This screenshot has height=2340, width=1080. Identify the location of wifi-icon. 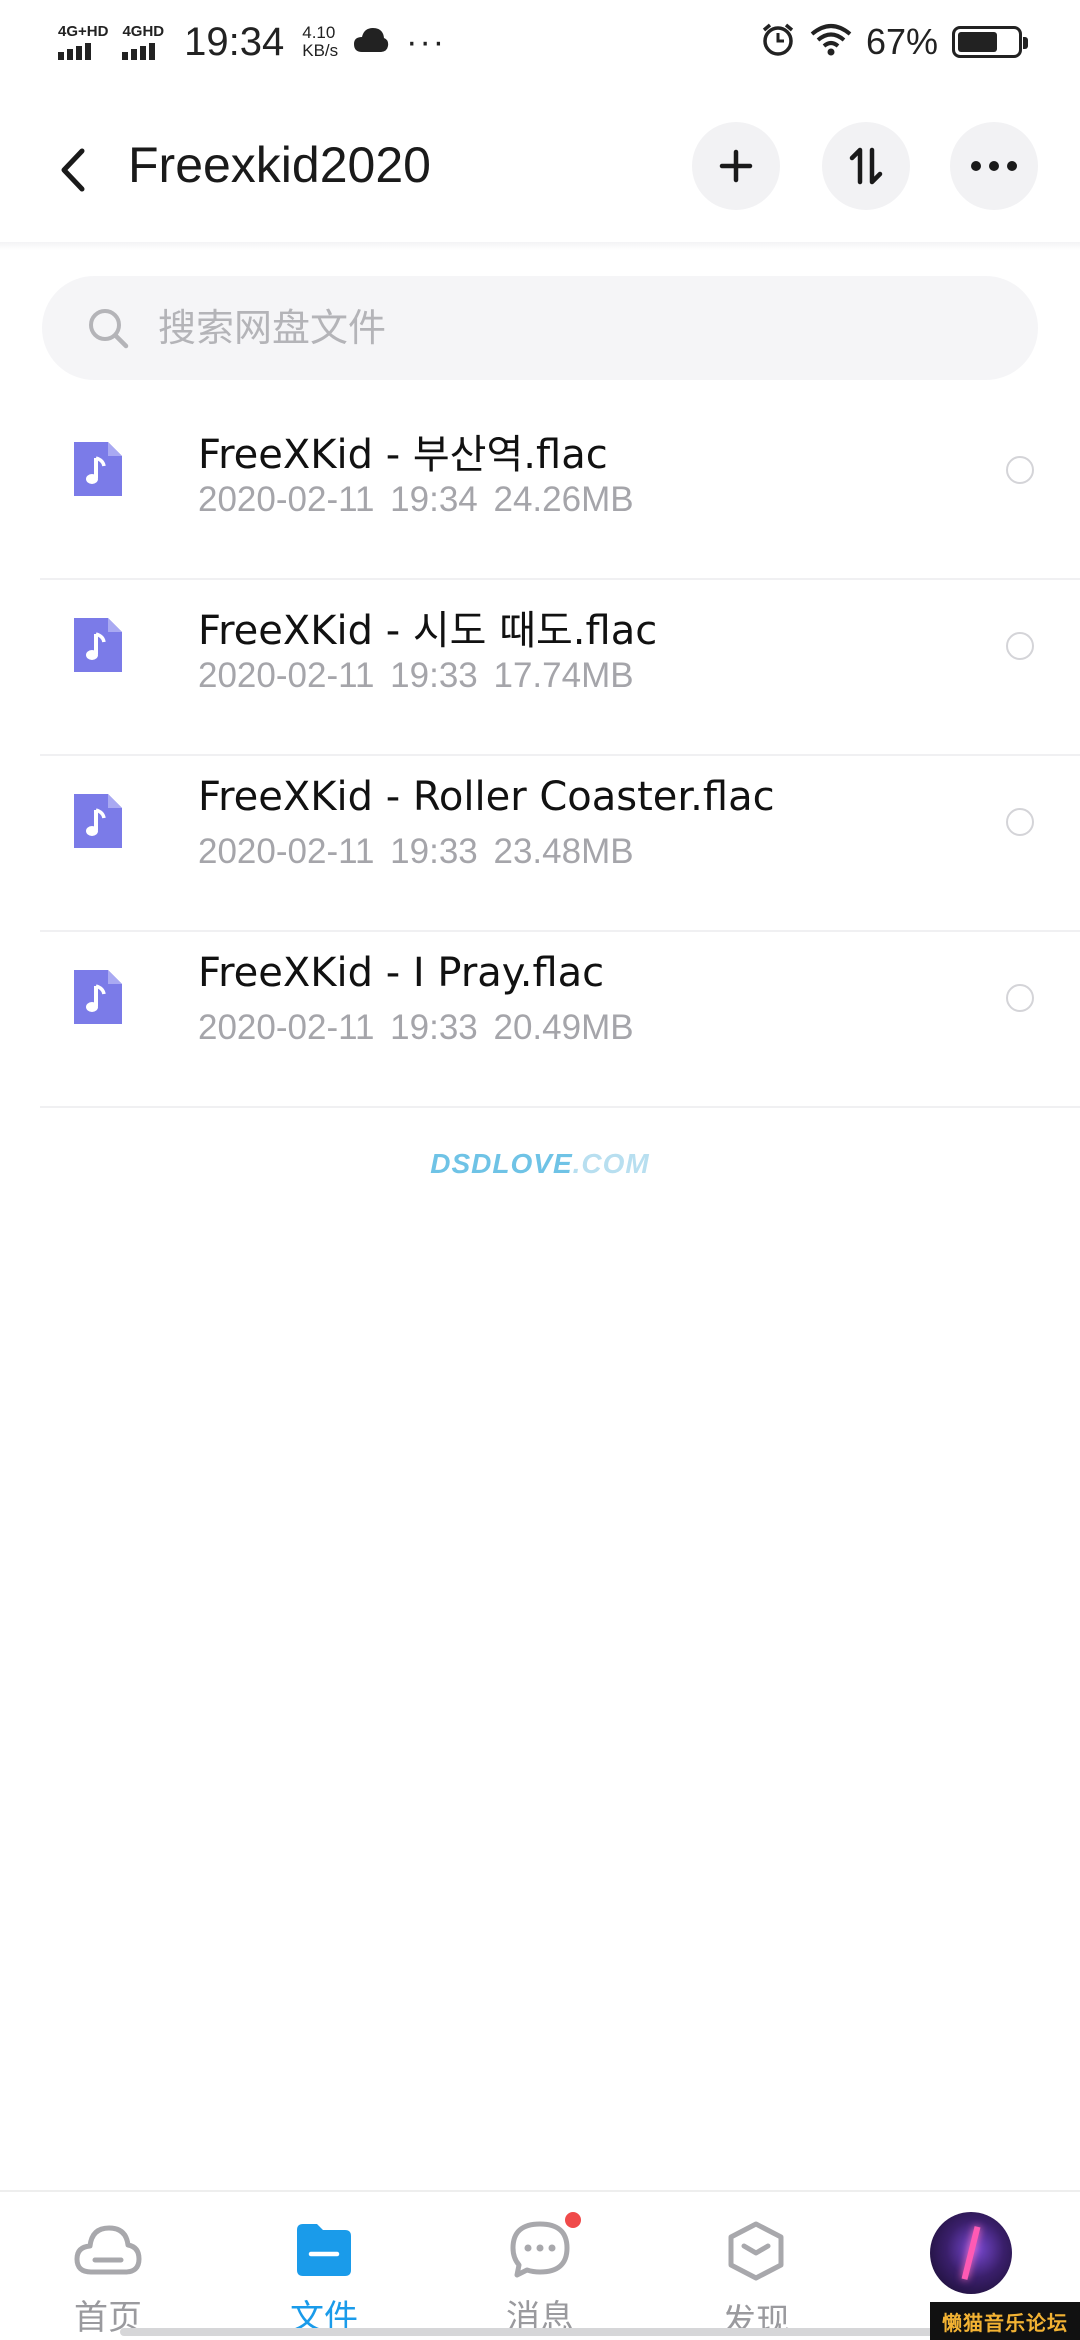
(831, 42).